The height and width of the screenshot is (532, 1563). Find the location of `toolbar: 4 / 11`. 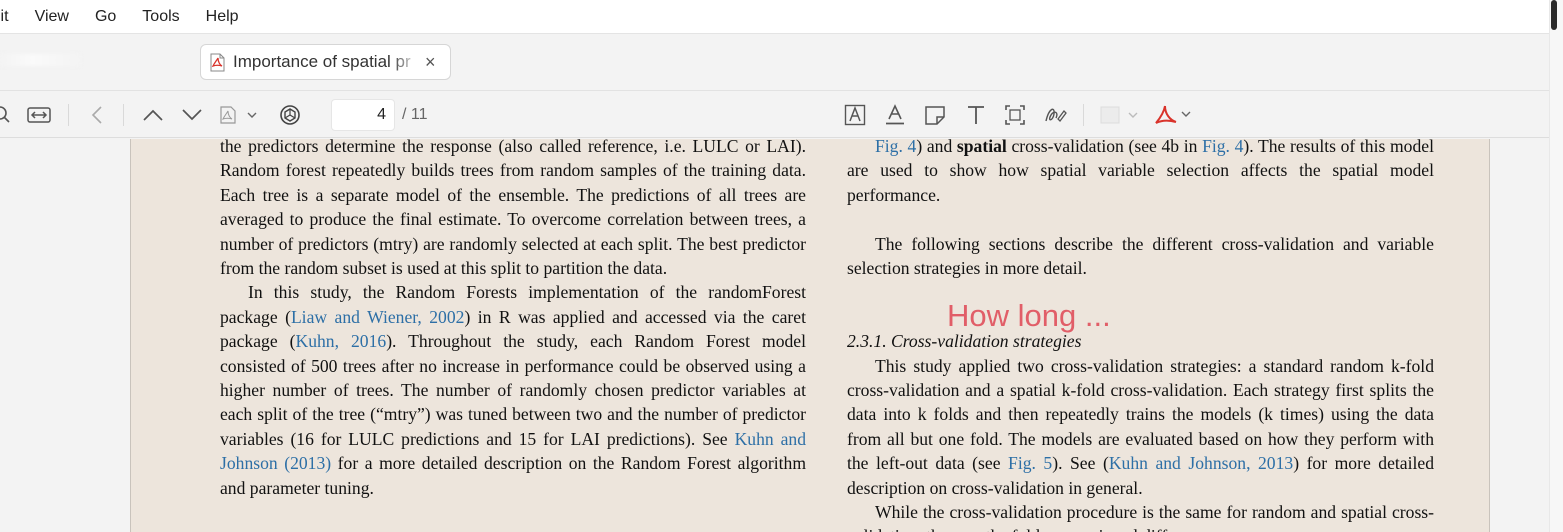

toolbar: 4 / 11 is located at coordinates (781, 115).